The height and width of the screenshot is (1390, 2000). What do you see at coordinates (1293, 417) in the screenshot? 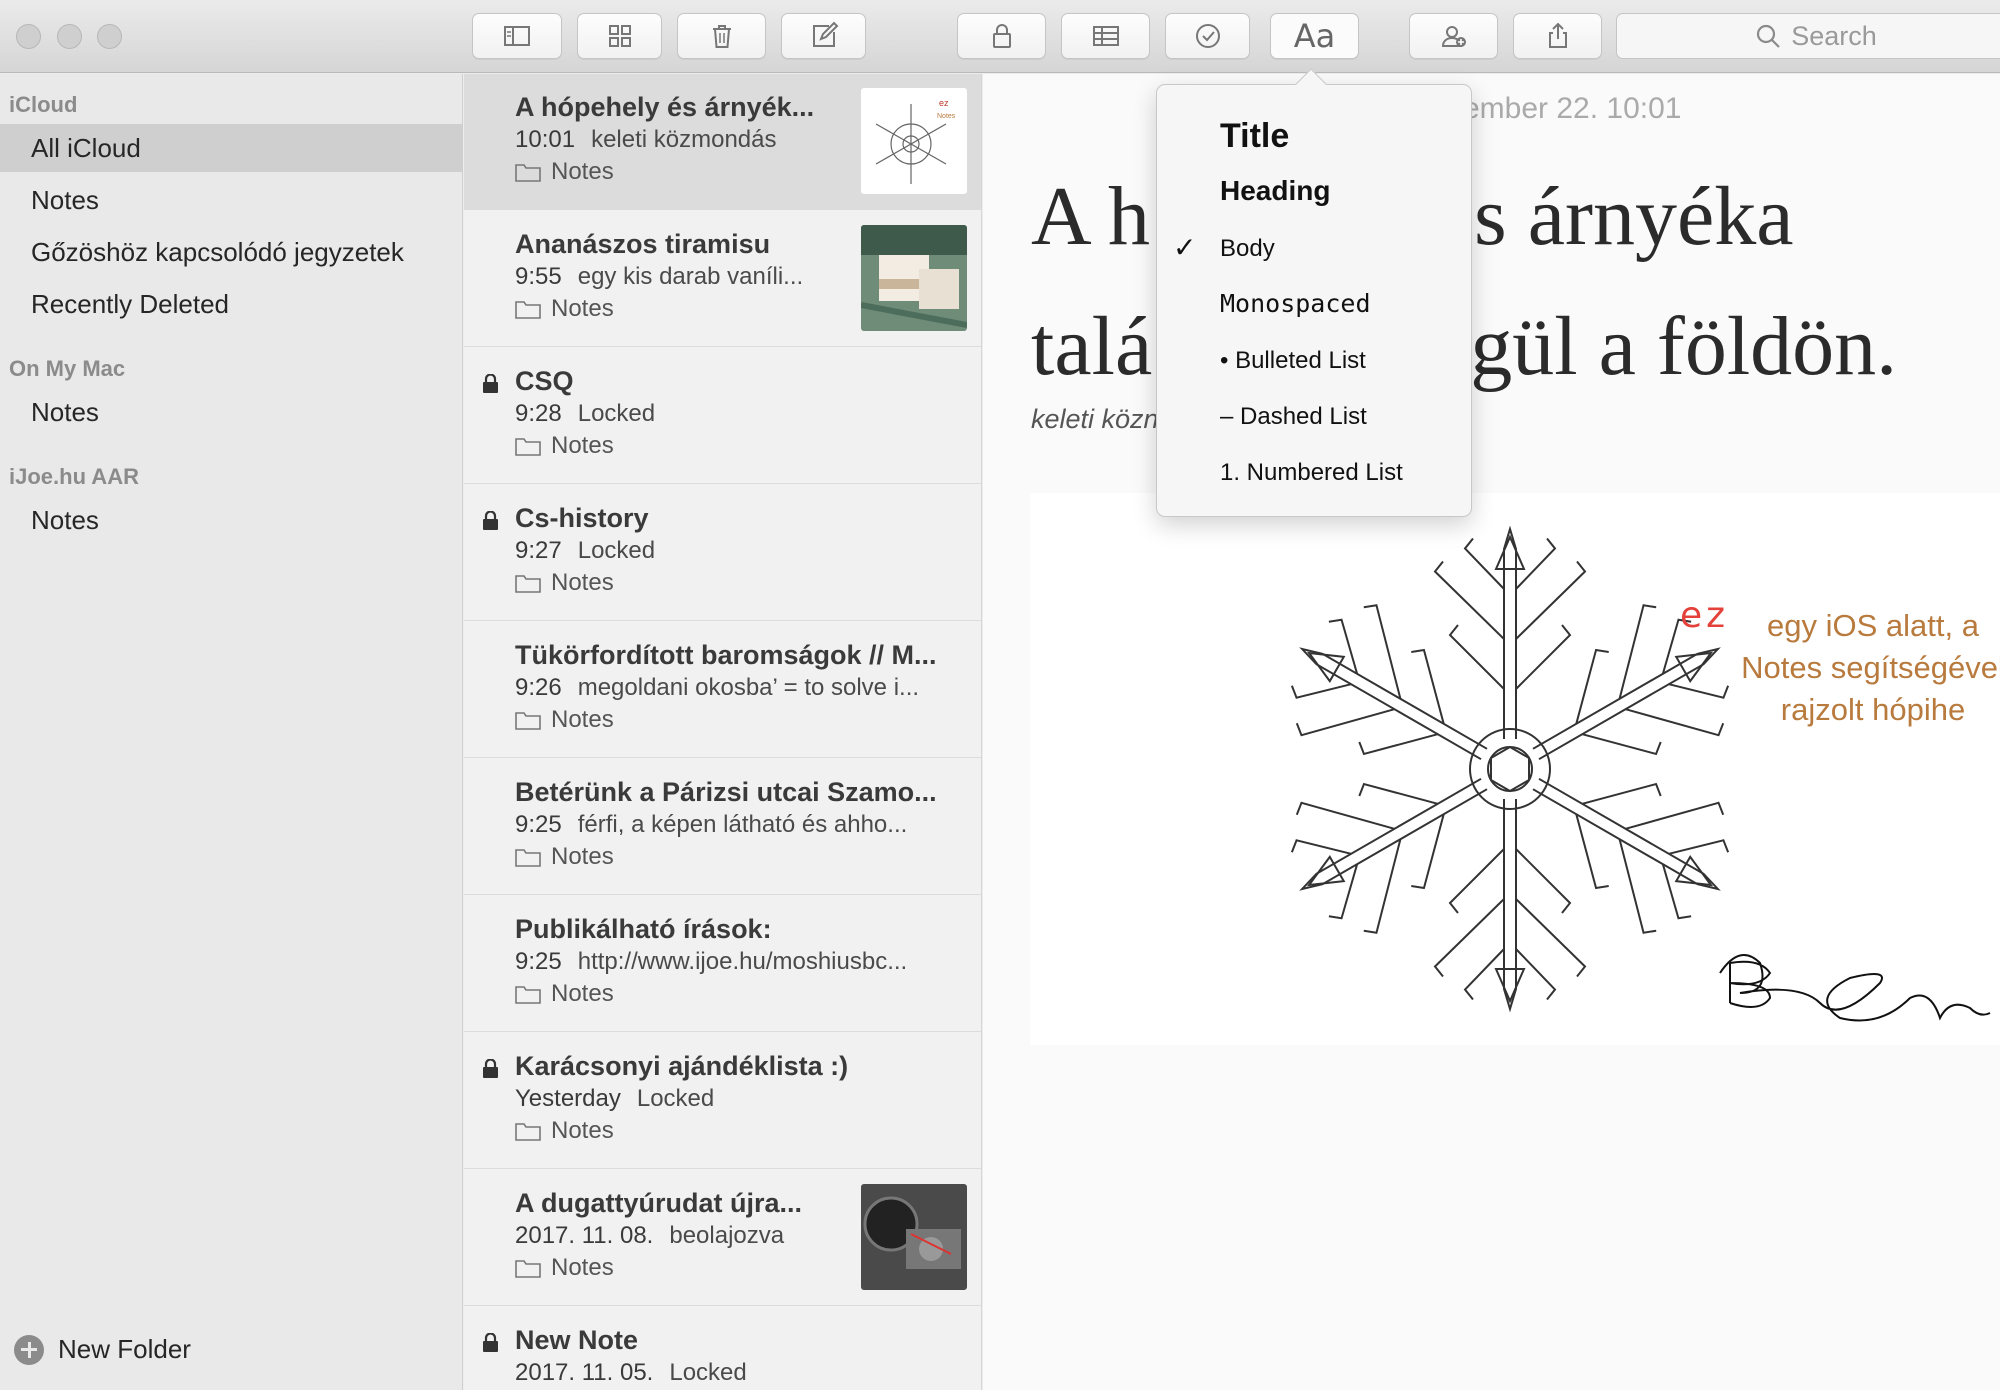
I see `format-dashed-list: – Dashed List` at bounding box center [1293, 417].